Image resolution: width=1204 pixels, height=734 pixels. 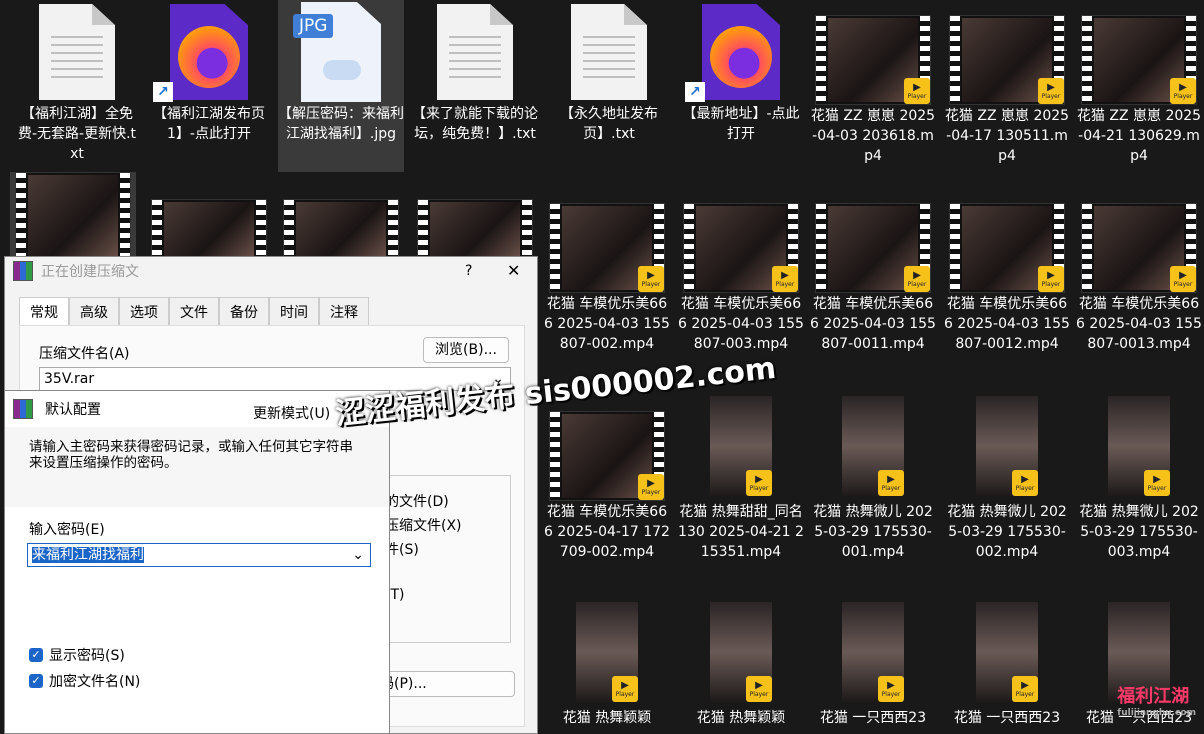 I want to click on file-item: ↗ 【最新地址】-点此打开, so click(x=741, y=72).